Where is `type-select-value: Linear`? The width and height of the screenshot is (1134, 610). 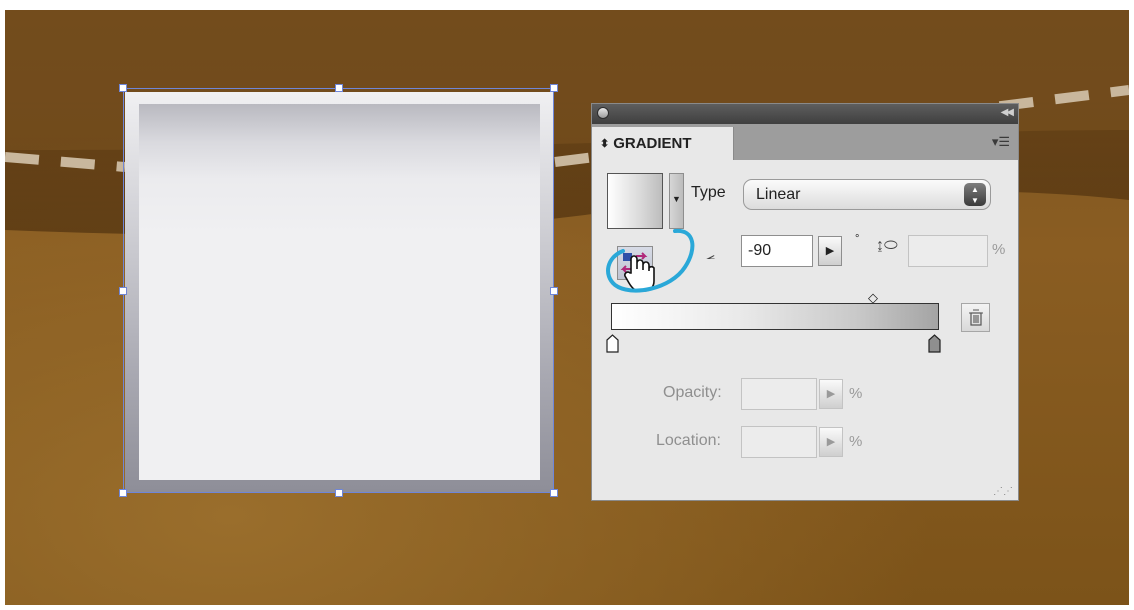 type-select-value: Linear is located at coordinates (778, 194).